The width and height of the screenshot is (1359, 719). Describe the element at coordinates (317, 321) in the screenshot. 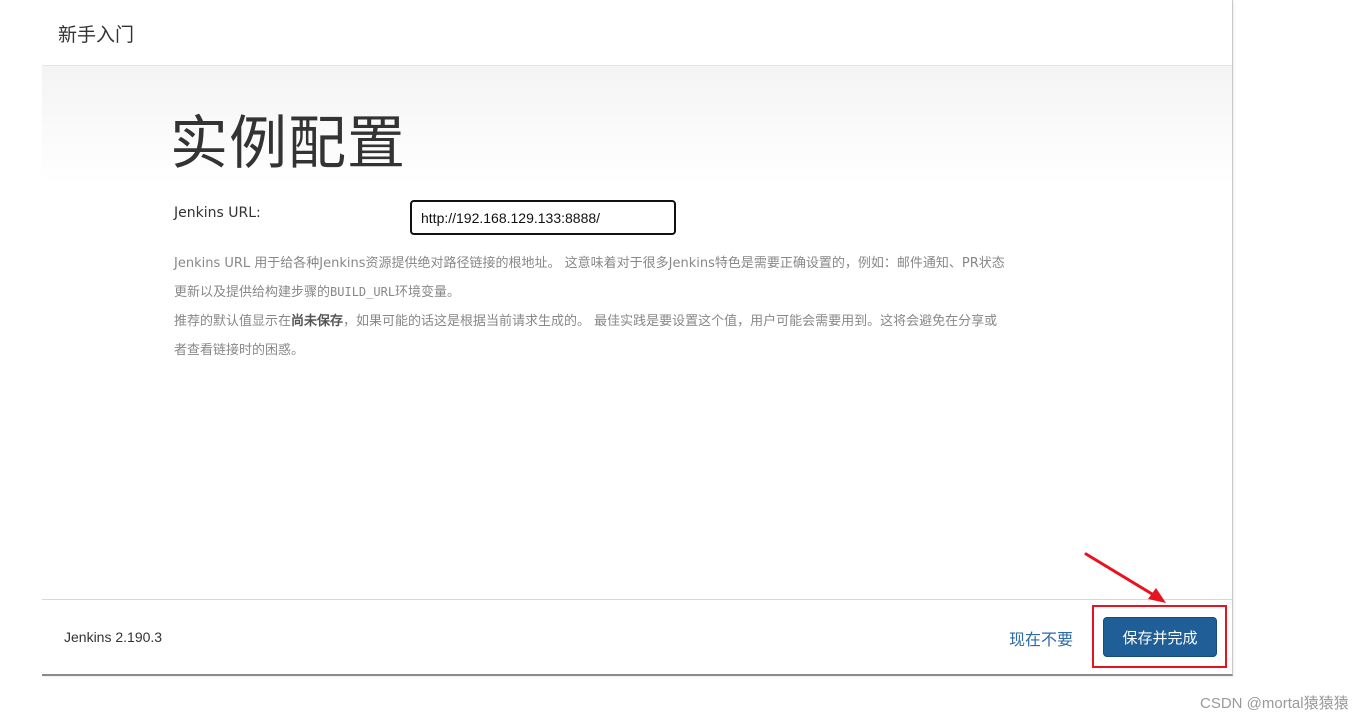

I see `unsaved-emphasis: 尚未保存` at that location.